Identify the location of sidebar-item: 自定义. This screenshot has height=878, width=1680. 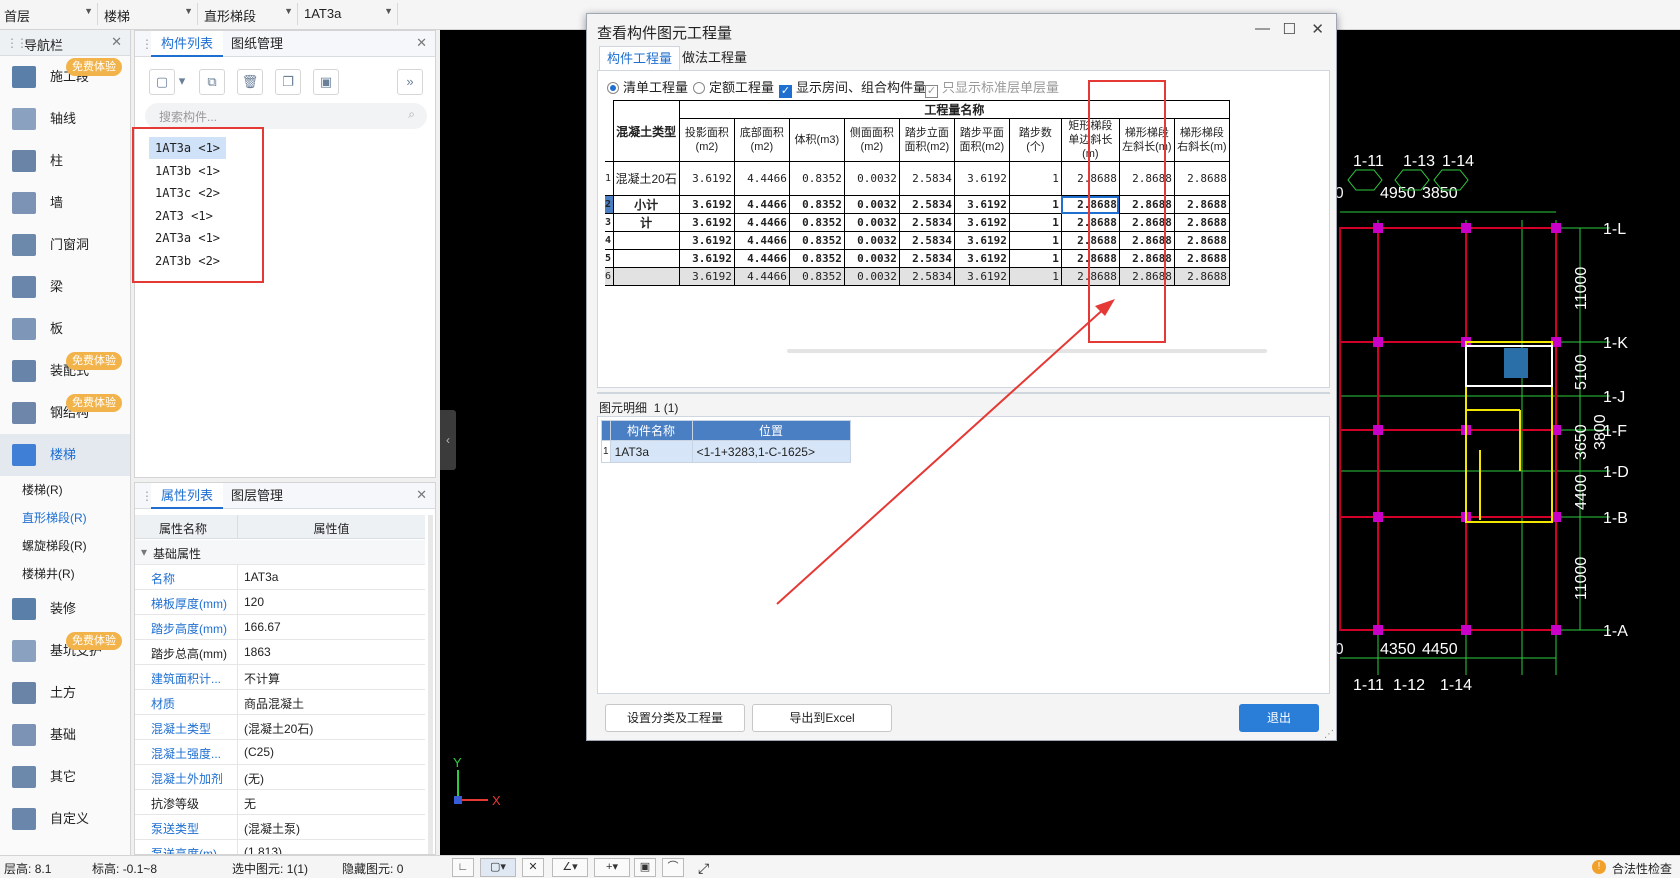
(65, 819).